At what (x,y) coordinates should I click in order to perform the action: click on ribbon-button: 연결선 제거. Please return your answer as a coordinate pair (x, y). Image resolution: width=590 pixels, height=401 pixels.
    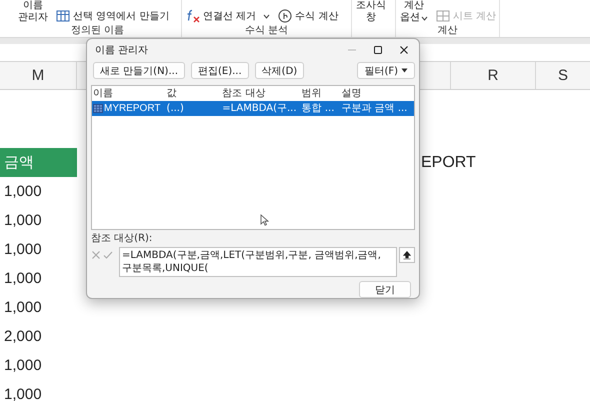
    Looking at the image, I should click on (228, 16).